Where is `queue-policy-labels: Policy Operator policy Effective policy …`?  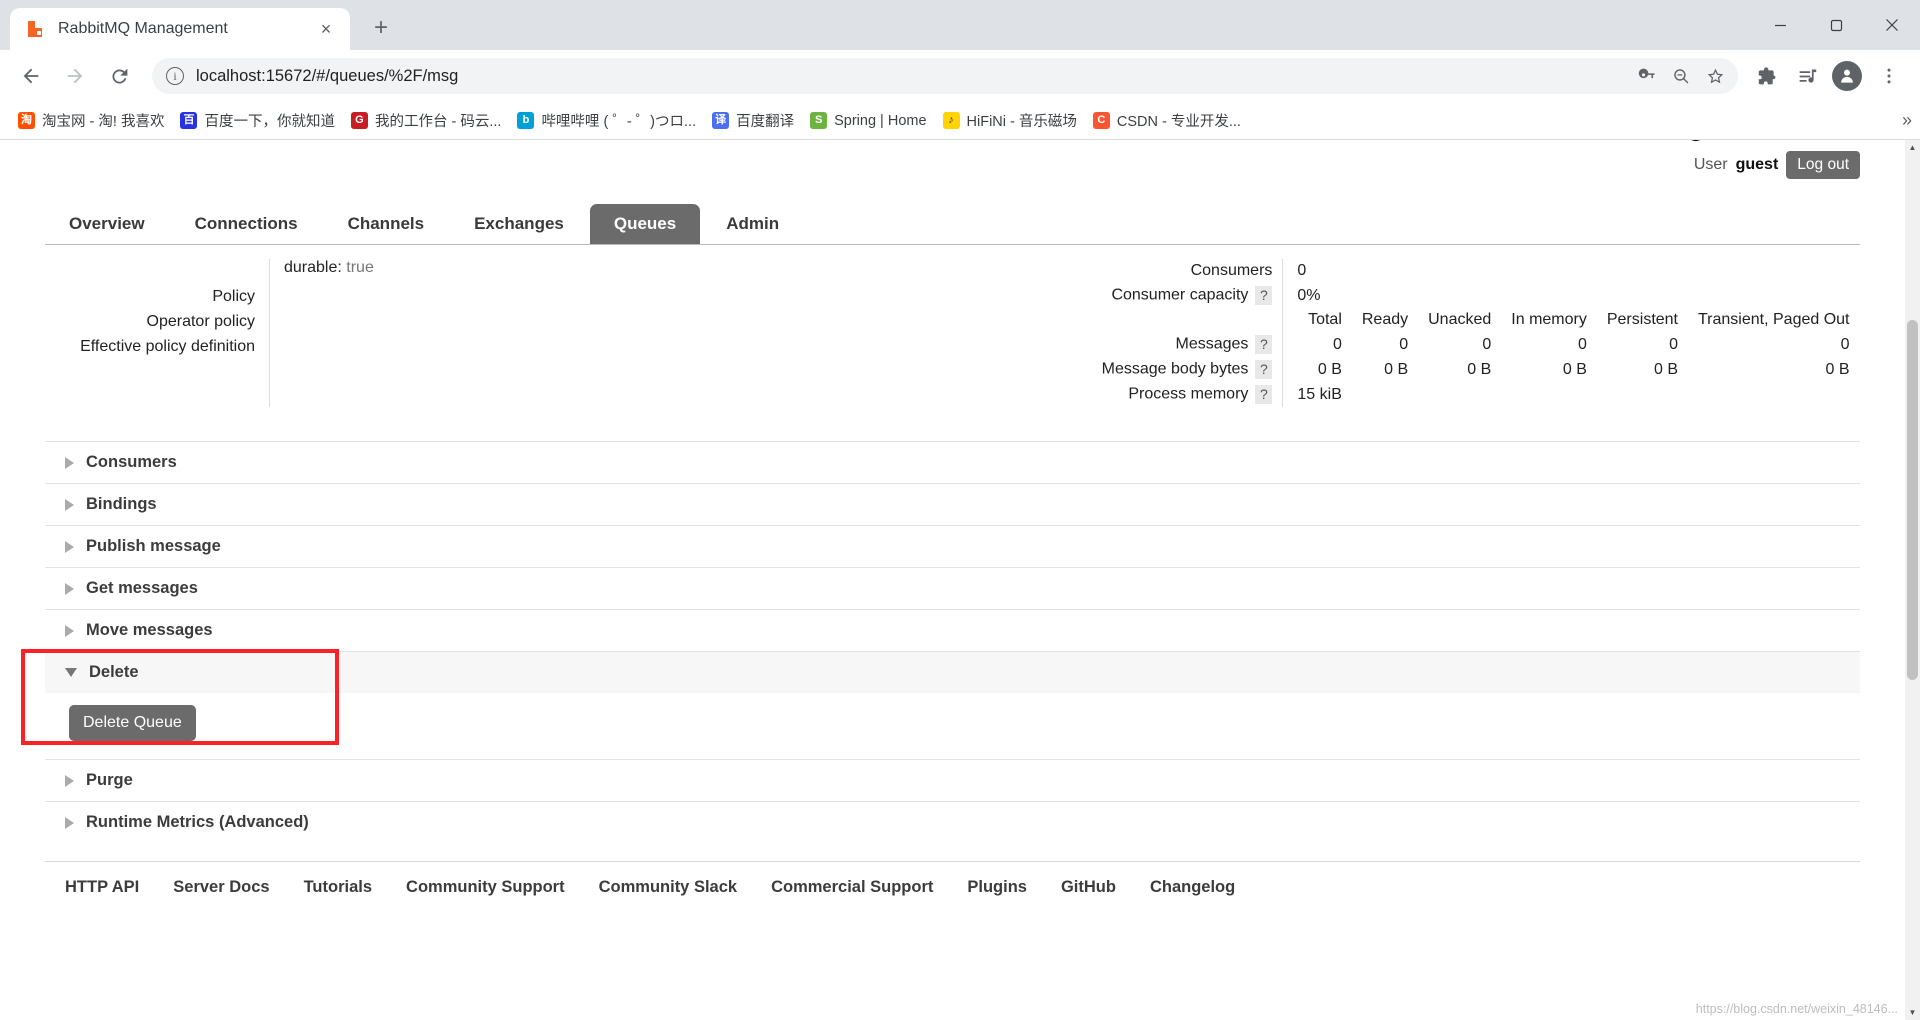
queue-policy-labels: Policy Operator policy Effective policy … is located at coordinates (157, 333).